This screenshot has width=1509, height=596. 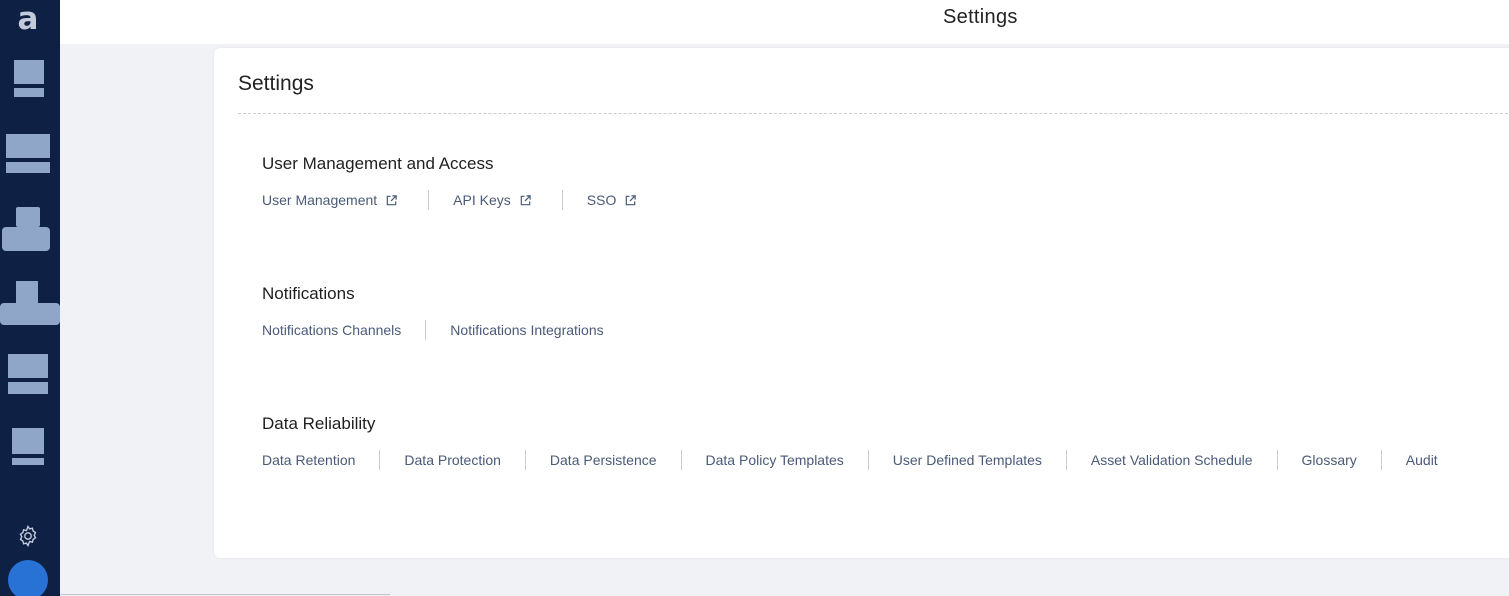 I want to click on link-label: User Defined Templates, so click(x=967, y=460).